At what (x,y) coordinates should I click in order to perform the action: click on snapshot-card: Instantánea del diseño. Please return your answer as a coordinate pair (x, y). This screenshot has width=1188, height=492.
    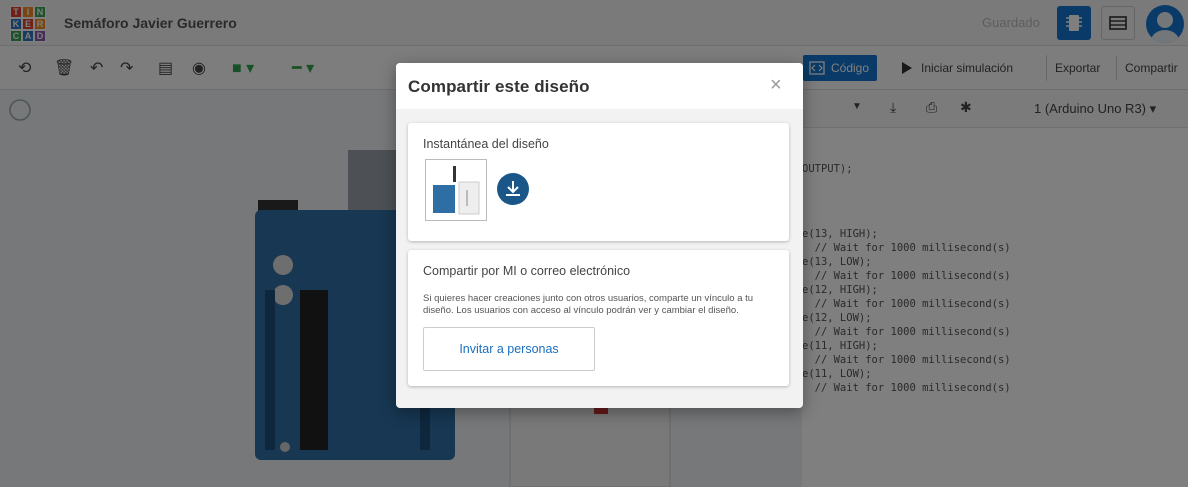
    Looking at the image, I should click on (598, 182).